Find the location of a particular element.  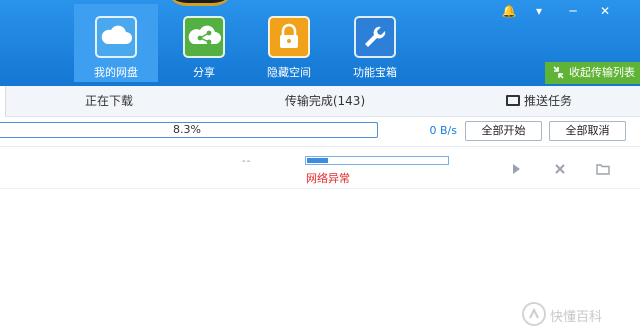

wrench-icon is located at coordinates (375, 37).